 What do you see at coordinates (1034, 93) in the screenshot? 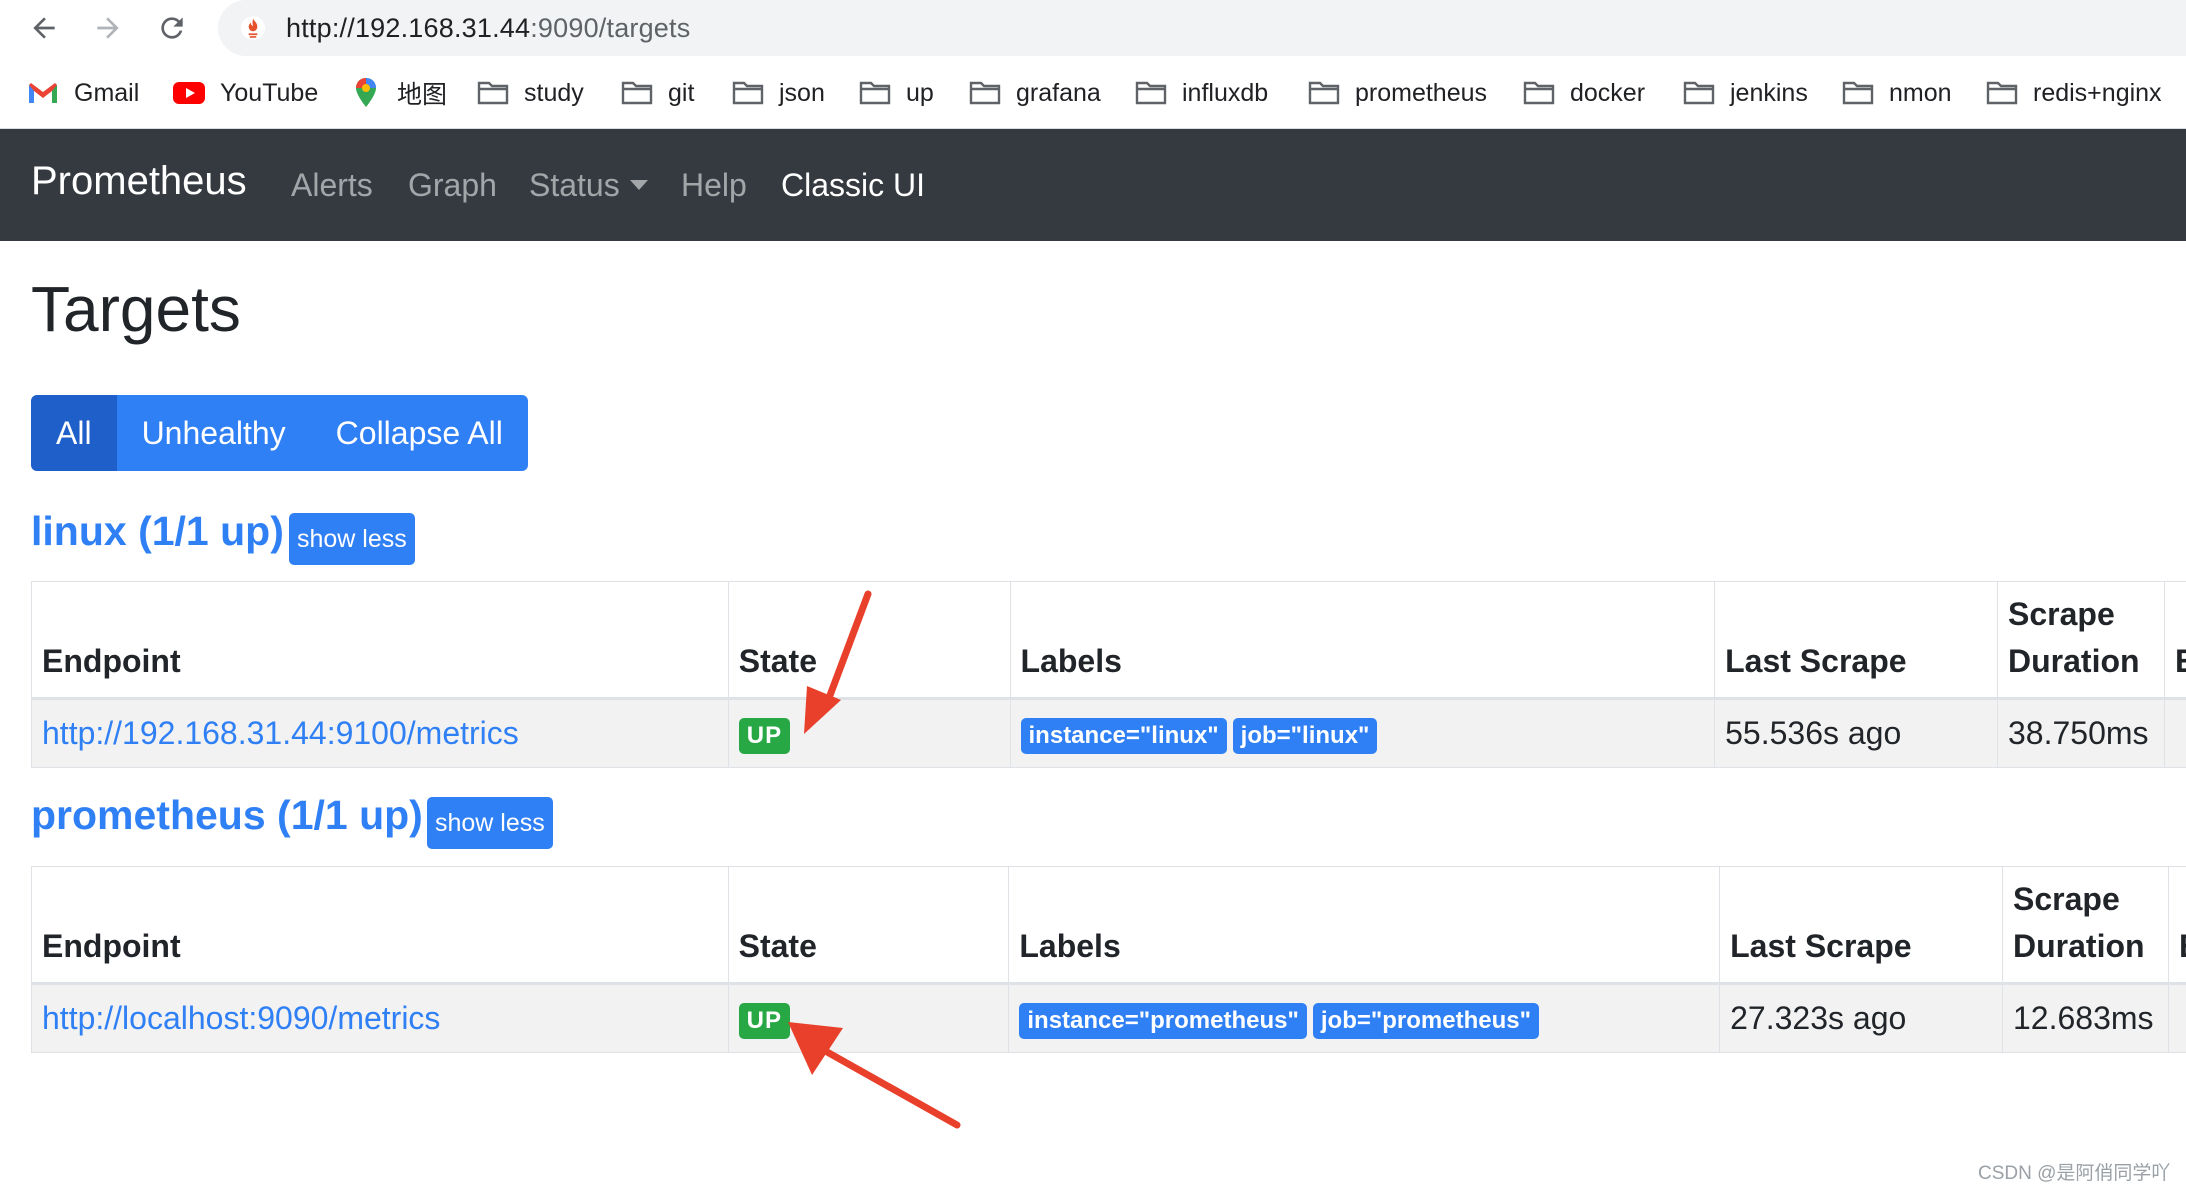
I see `bookmark-grafana: grafana` at bounding box center [1034, 93].